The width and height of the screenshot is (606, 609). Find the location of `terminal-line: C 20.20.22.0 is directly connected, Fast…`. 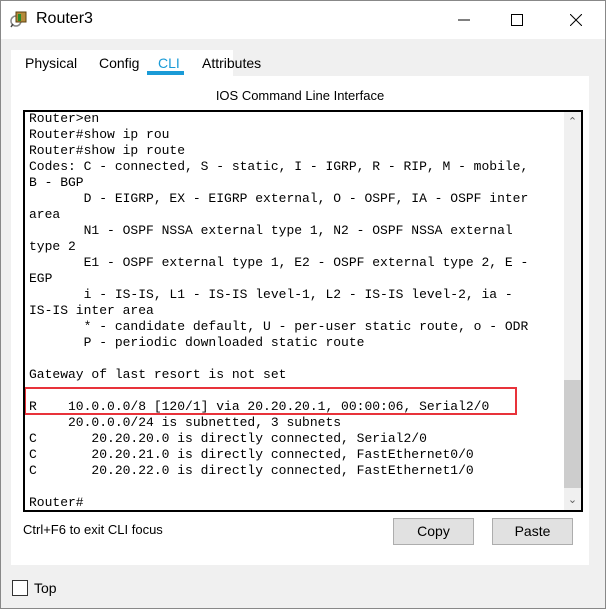

terminal-line: C 20.20.22.0 is directly connected, Fast… is located at coordinates (251, 470).